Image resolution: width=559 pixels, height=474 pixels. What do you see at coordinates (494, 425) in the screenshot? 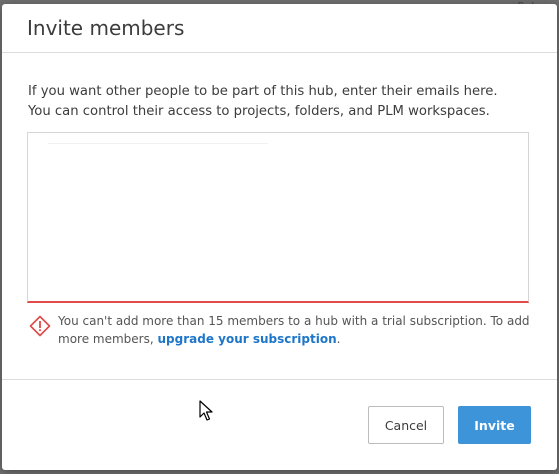
I see `invite-button: Invite` at bounding box center [494, 425].